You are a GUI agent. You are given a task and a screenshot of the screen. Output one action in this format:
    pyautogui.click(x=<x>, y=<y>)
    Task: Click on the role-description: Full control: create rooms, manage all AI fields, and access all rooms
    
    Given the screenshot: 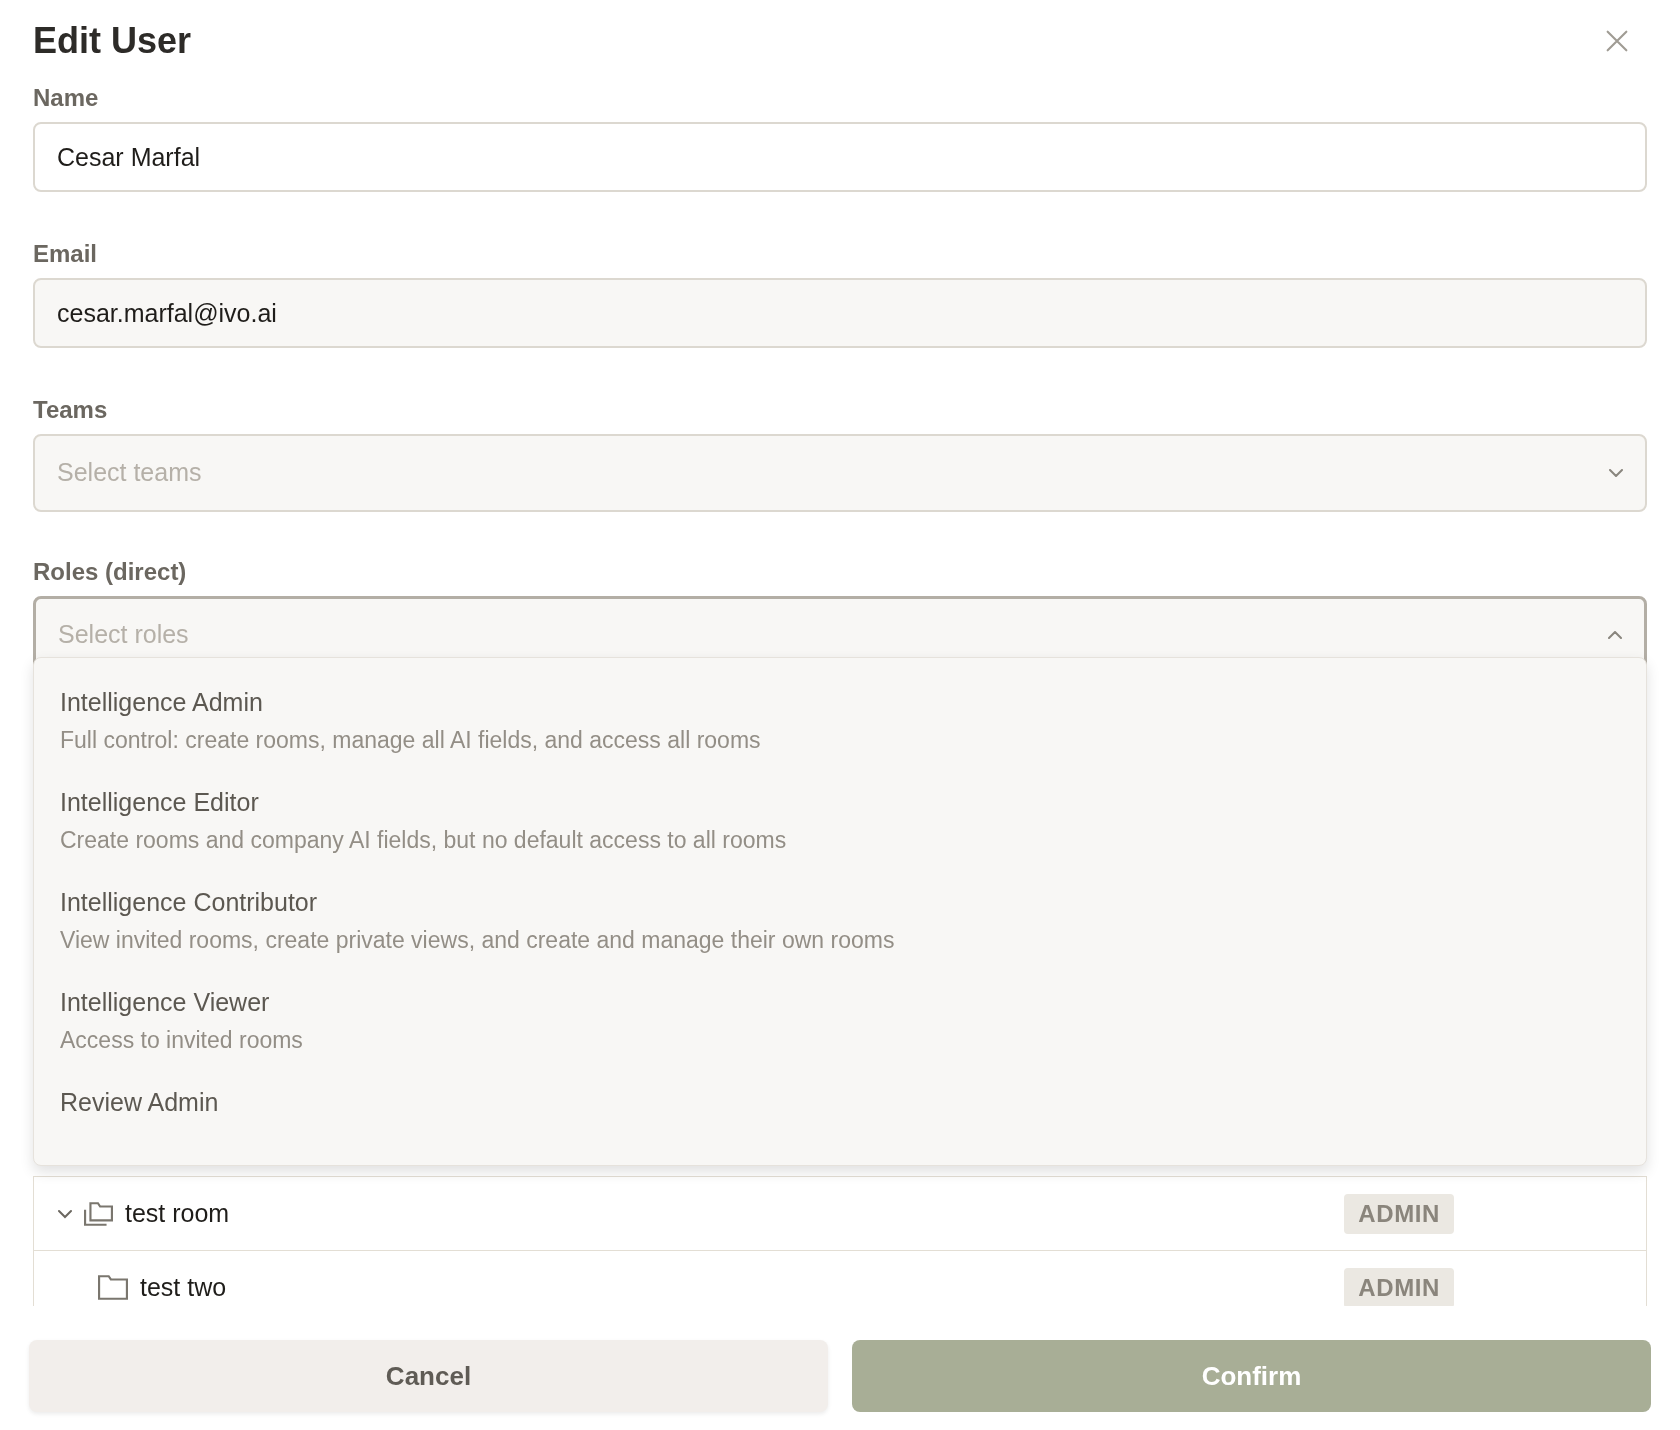 What is the action you would take?
    pyautogui.click(x=411, y=740)
    